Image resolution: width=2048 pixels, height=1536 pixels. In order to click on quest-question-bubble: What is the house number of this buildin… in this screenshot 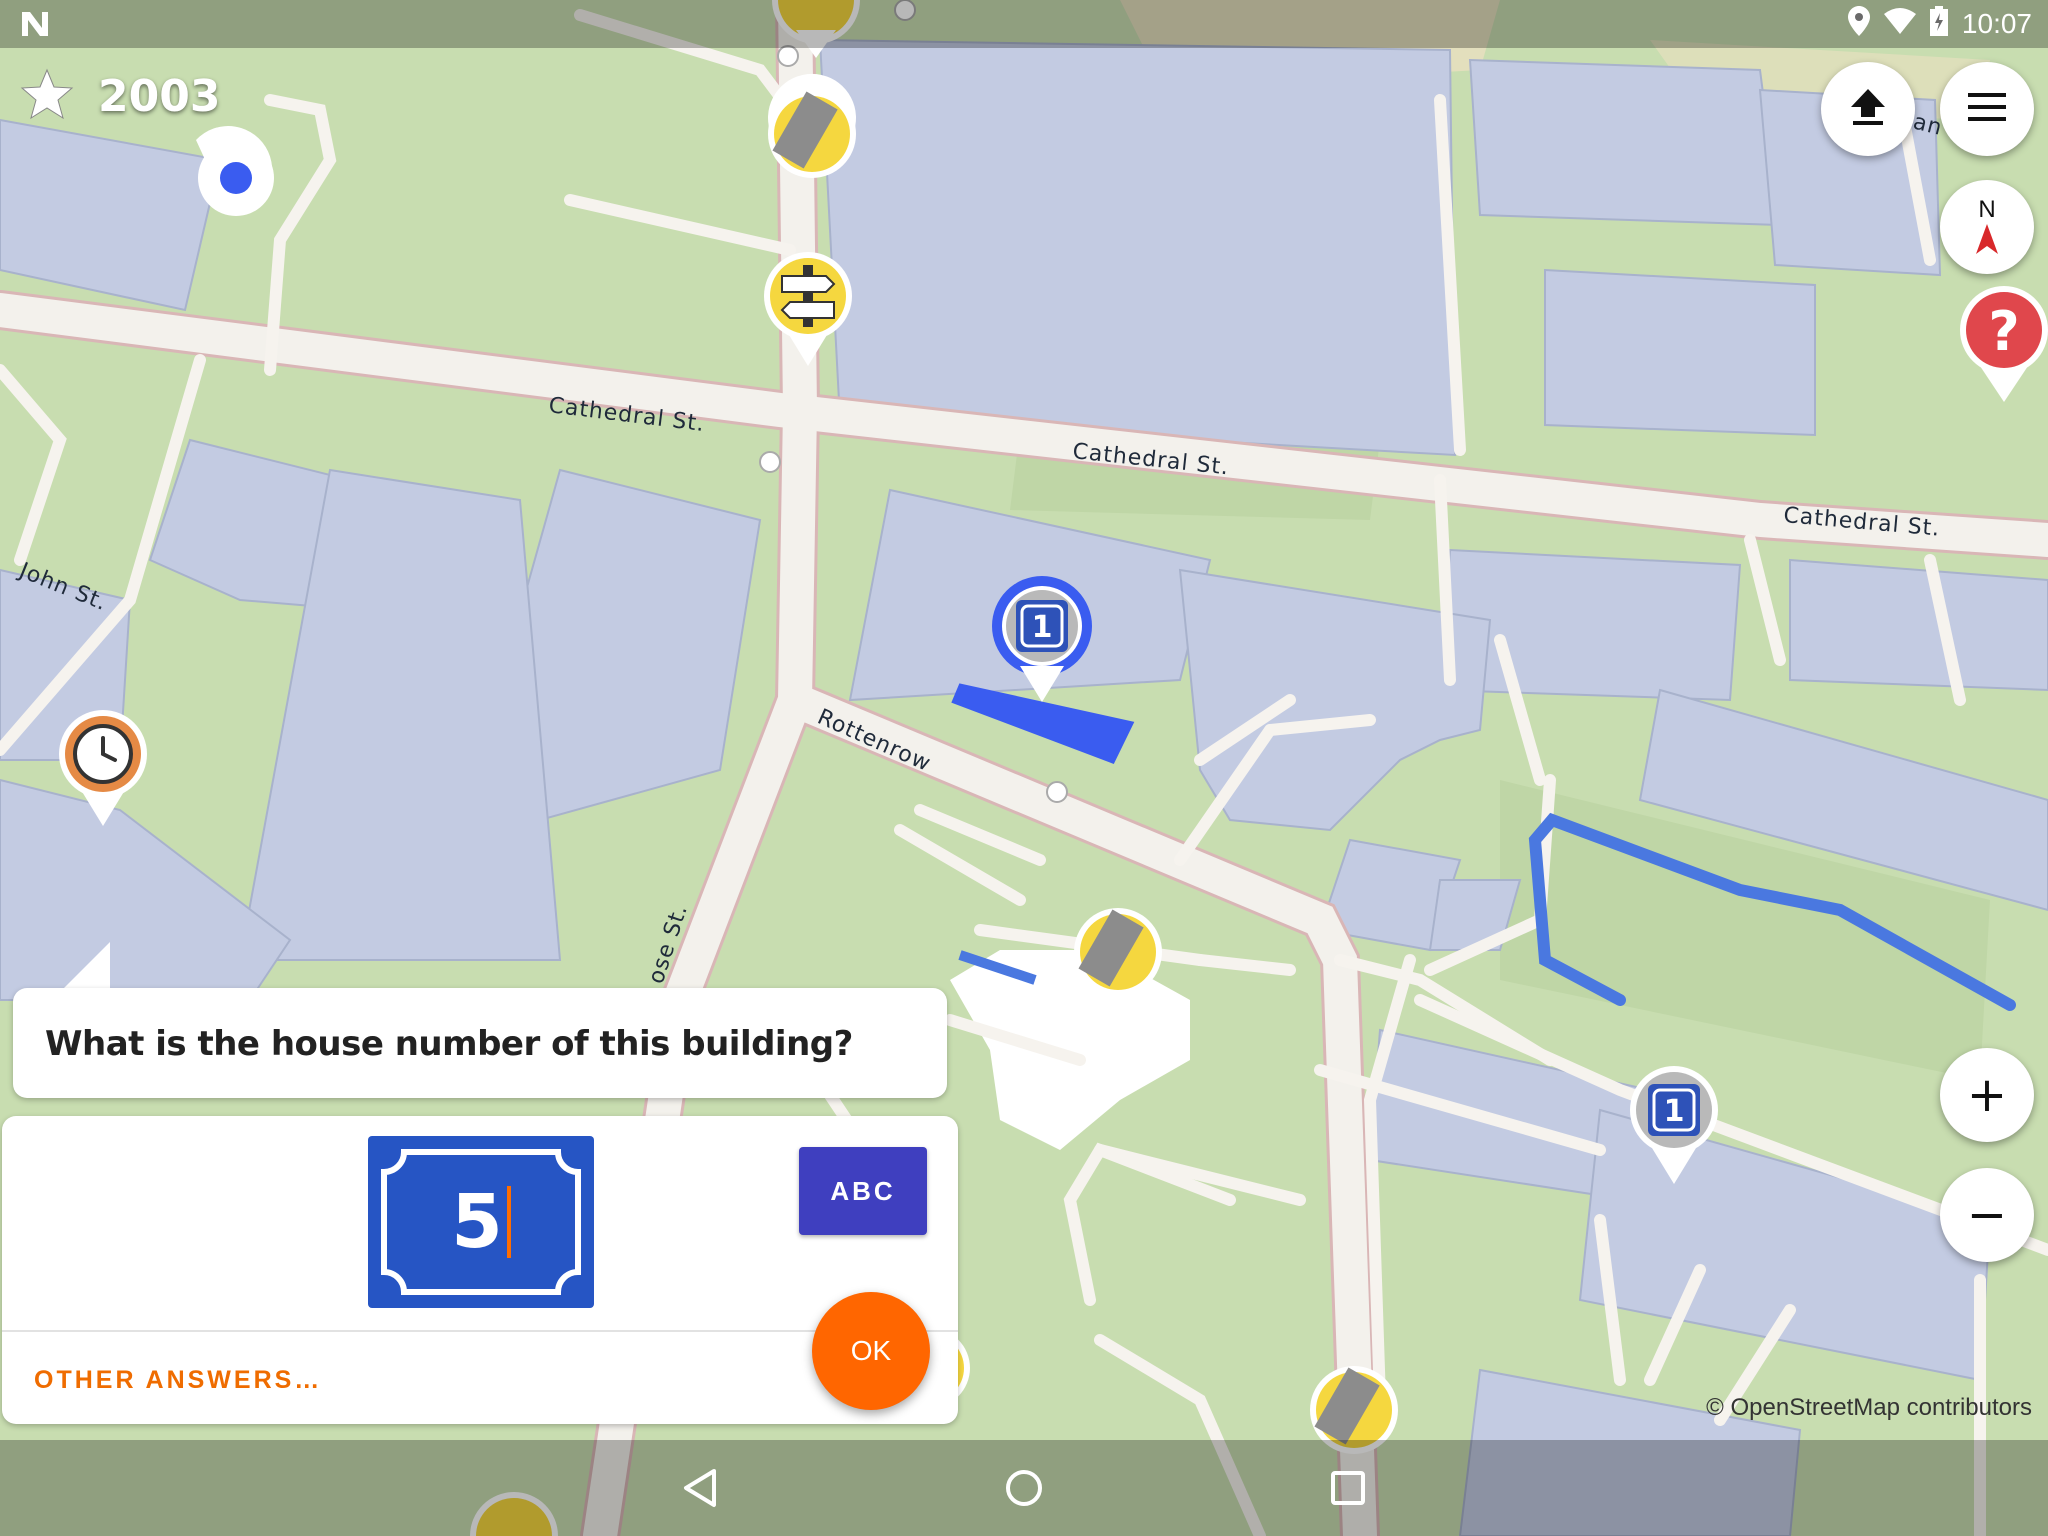, I will do `click(480, 1043)`.